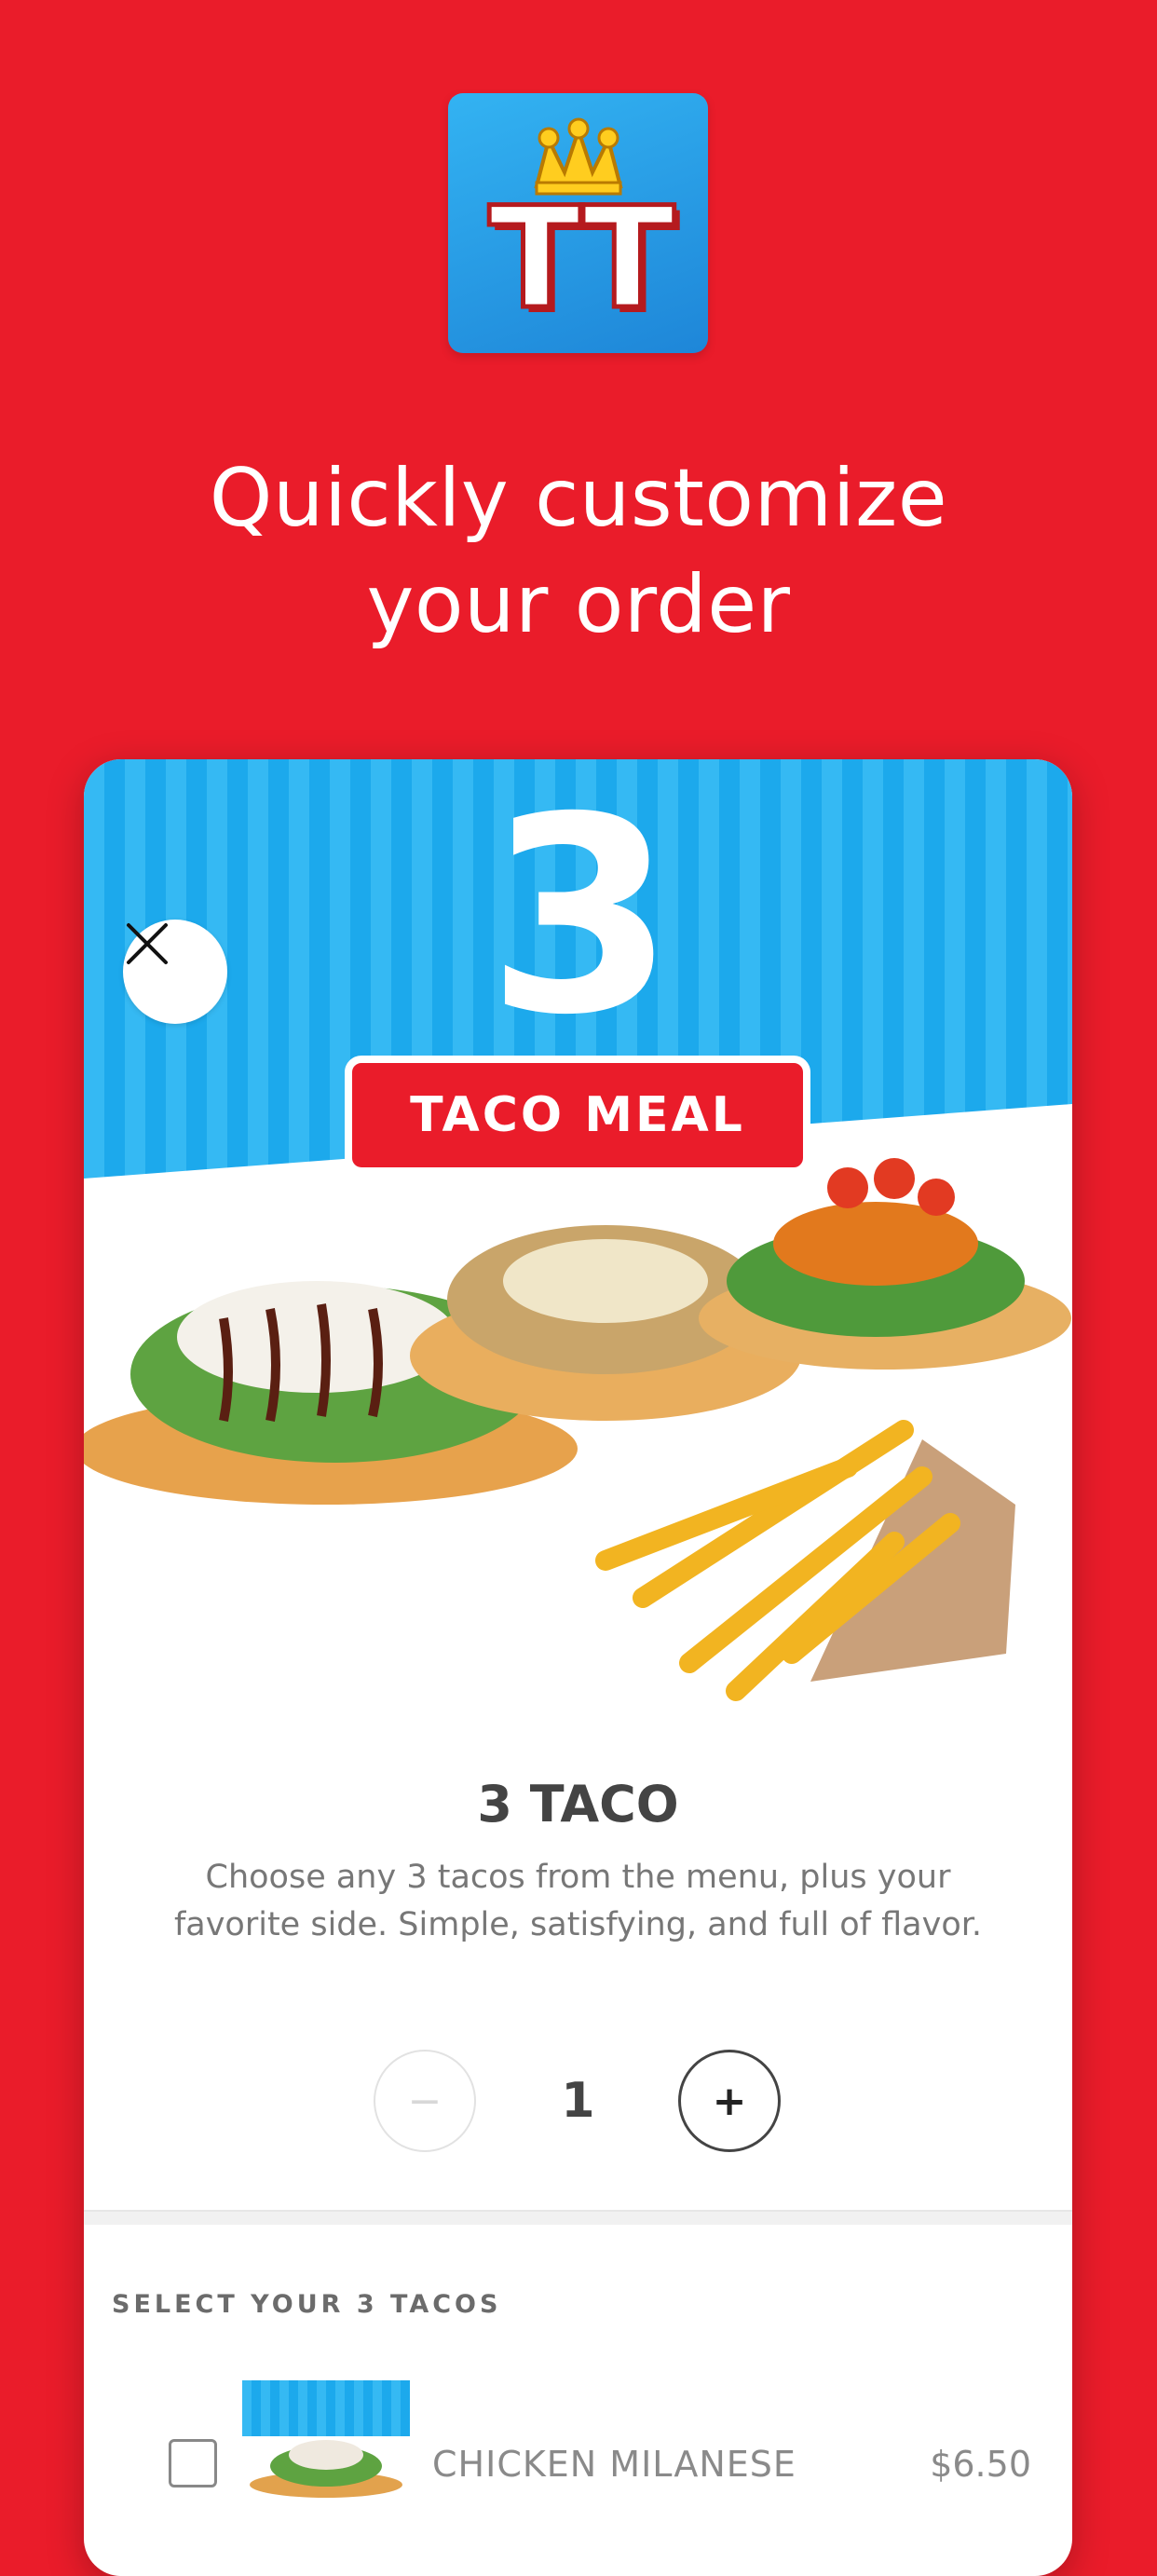 This screenshot has height=2576, width=1157. What do you see at coordinates (729, 2101) in the screenshot?
I see `increase-quantity-button: +` at bounding box center [729, 2101].